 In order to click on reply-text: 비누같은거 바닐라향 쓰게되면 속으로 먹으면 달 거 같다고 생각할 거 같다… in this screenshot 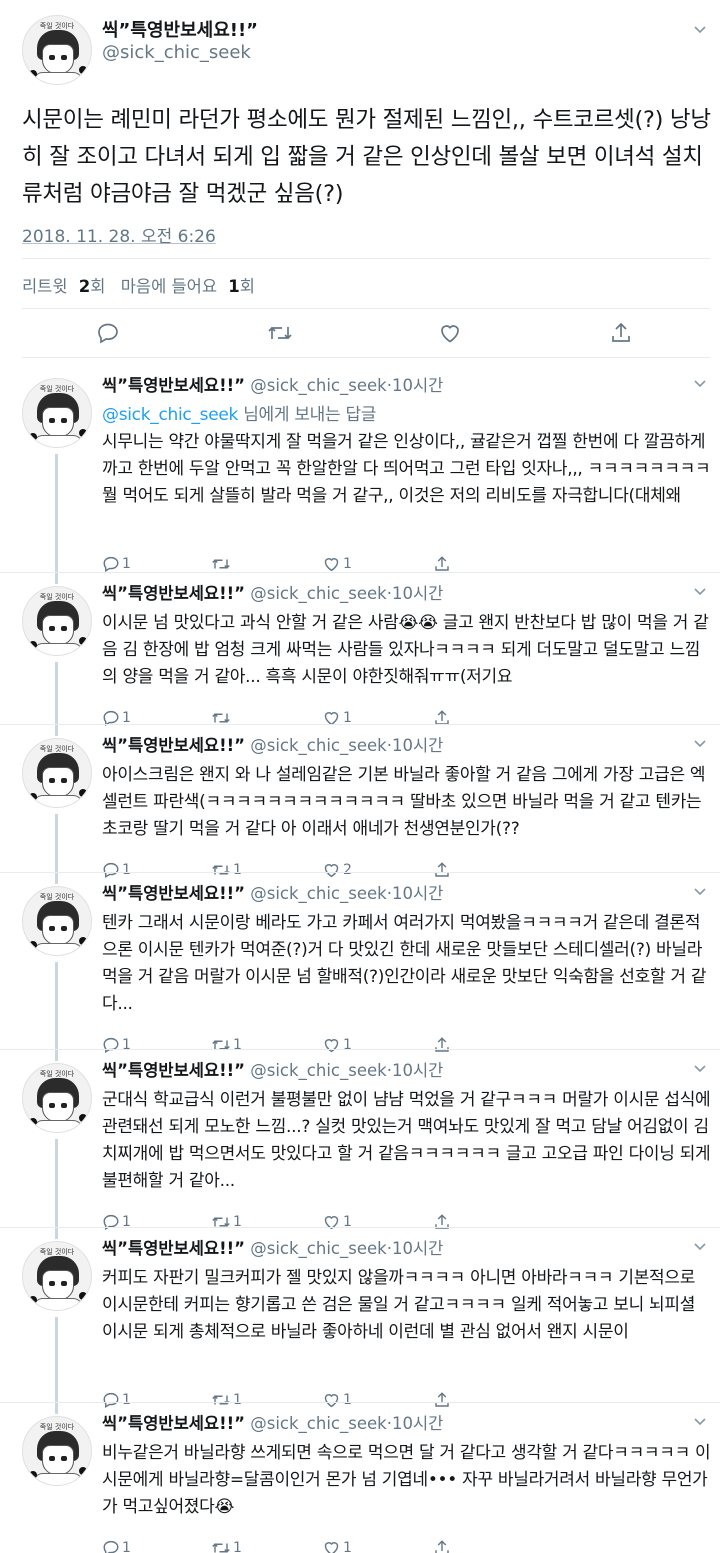, I will do `click(406, 1480)`.